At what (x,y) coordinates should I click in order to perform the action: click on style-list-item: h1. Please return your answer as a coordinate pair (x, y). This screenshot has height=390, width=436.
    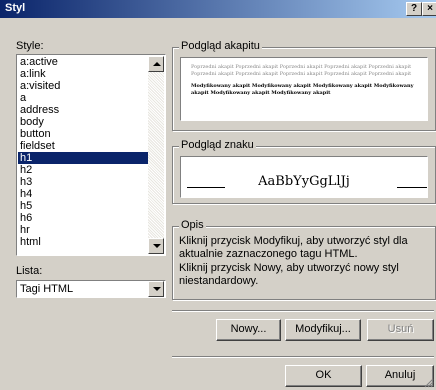
    Looking at the image, I should click on (83, 158).